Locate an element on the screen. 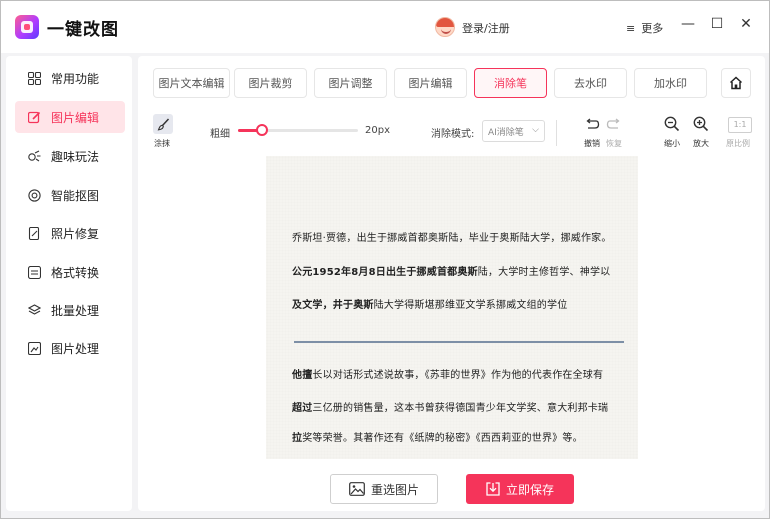 This screenshot has height=519, width=770. tab-image-edit: 图片编辑 is located at coordinates (430, 83).